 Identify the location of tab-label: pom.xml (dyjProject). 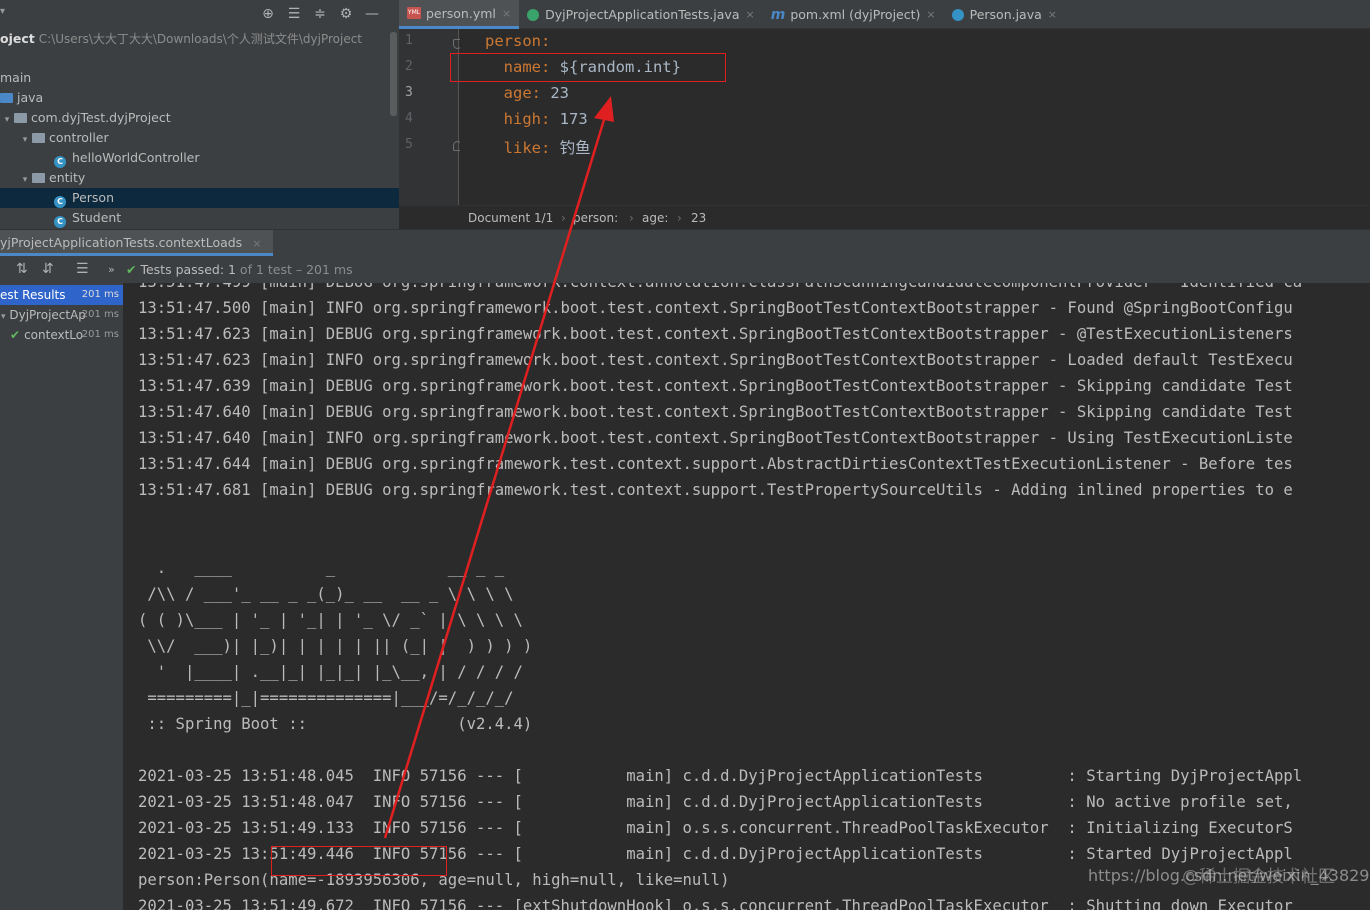
(855, 14).